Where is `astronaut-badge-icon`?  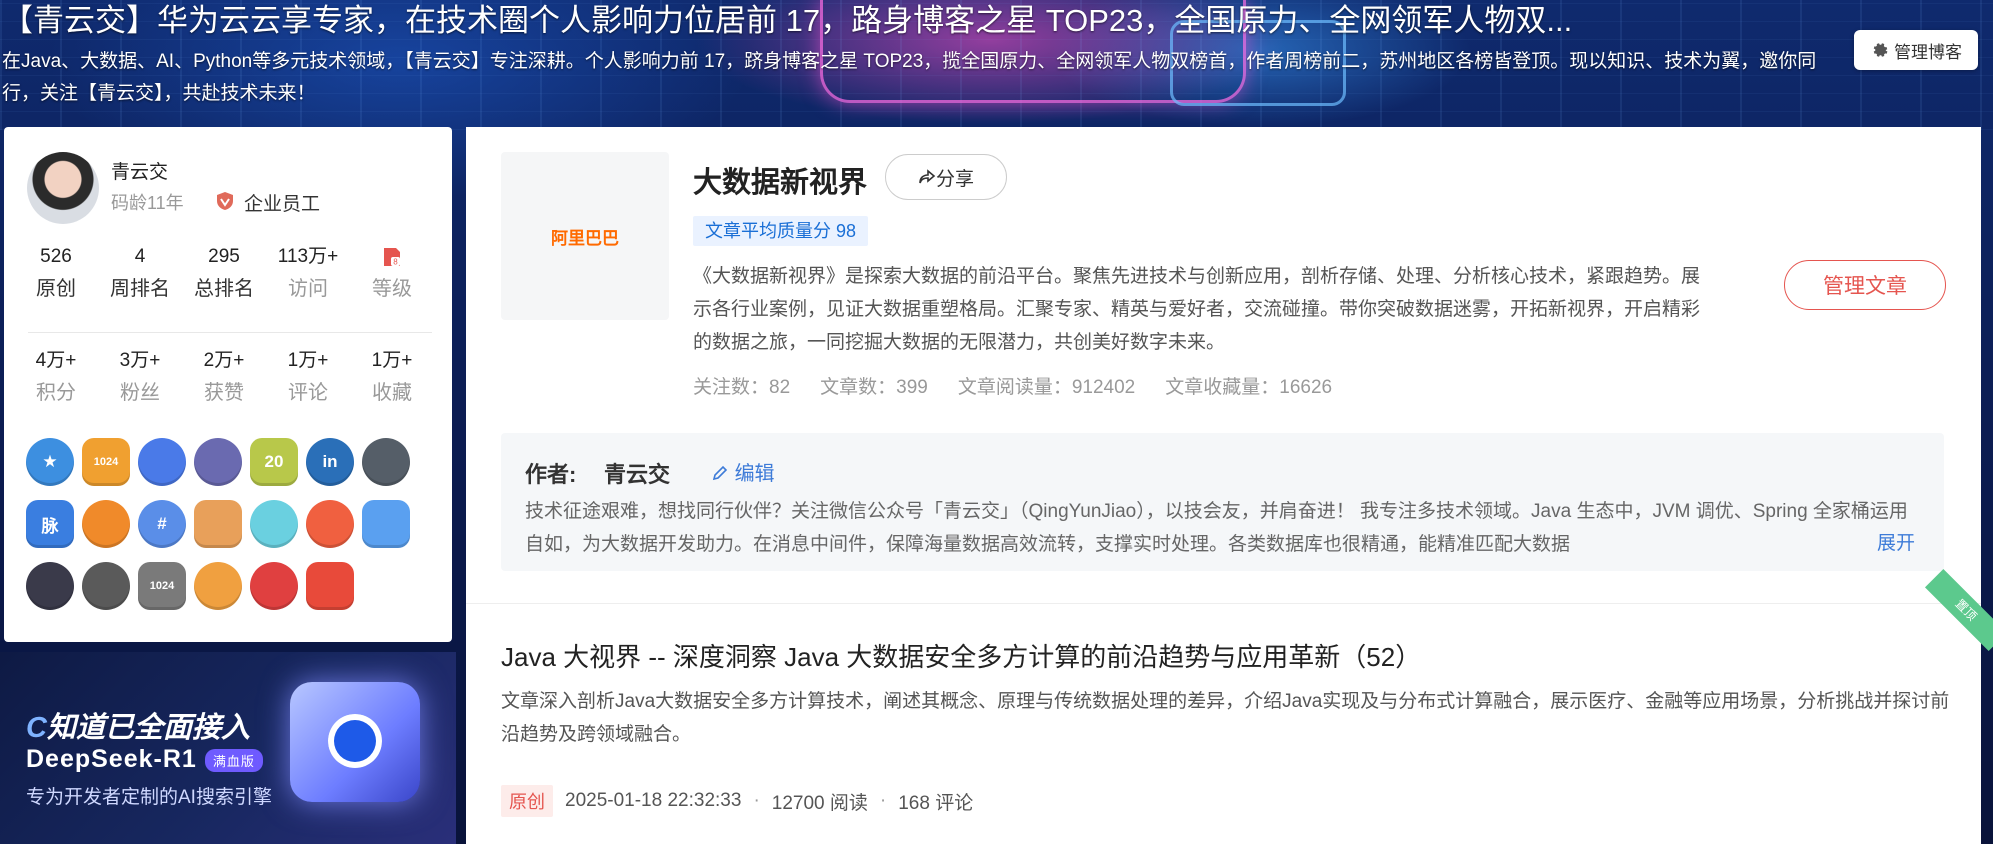 astronaut-badge-icon is located at coordinates (50, 586).